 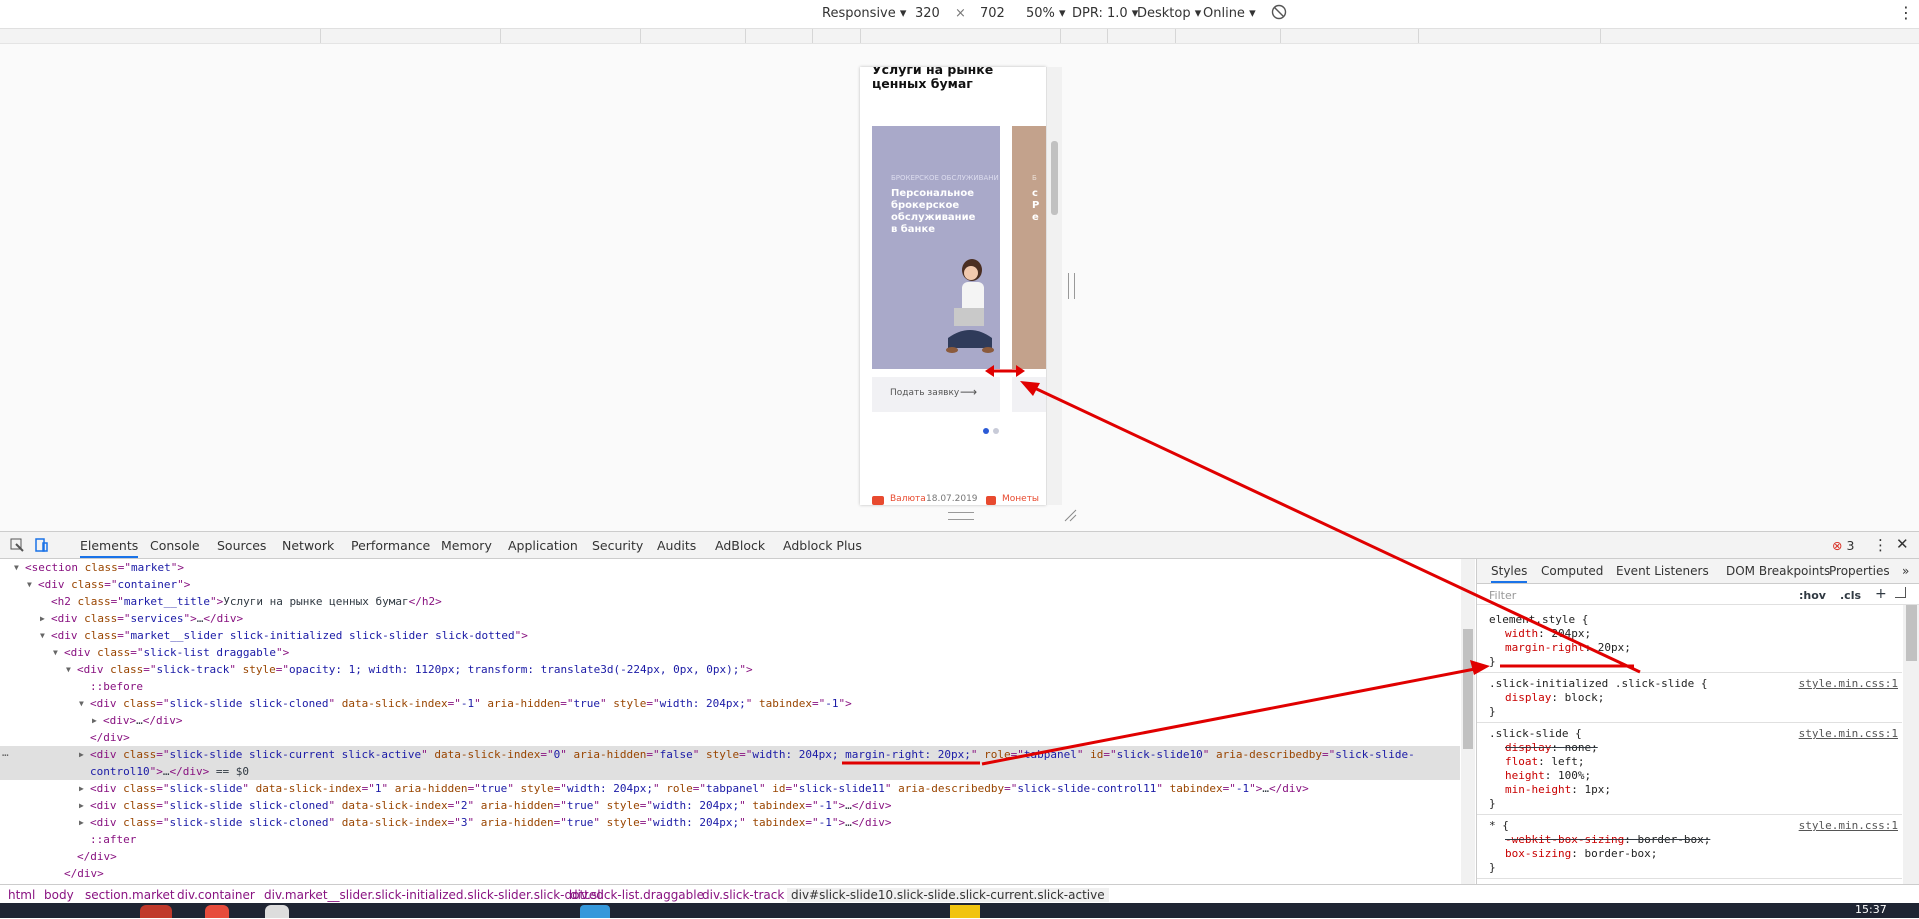 What do you see at coordinates (1480, 667) in the screenshot?
I see `annotation-arrow-2-head` at bounding box center [1480, 667].